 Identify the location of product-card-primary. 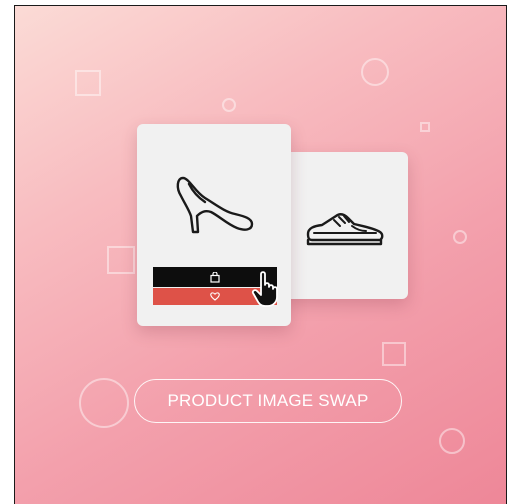
(214, 225).